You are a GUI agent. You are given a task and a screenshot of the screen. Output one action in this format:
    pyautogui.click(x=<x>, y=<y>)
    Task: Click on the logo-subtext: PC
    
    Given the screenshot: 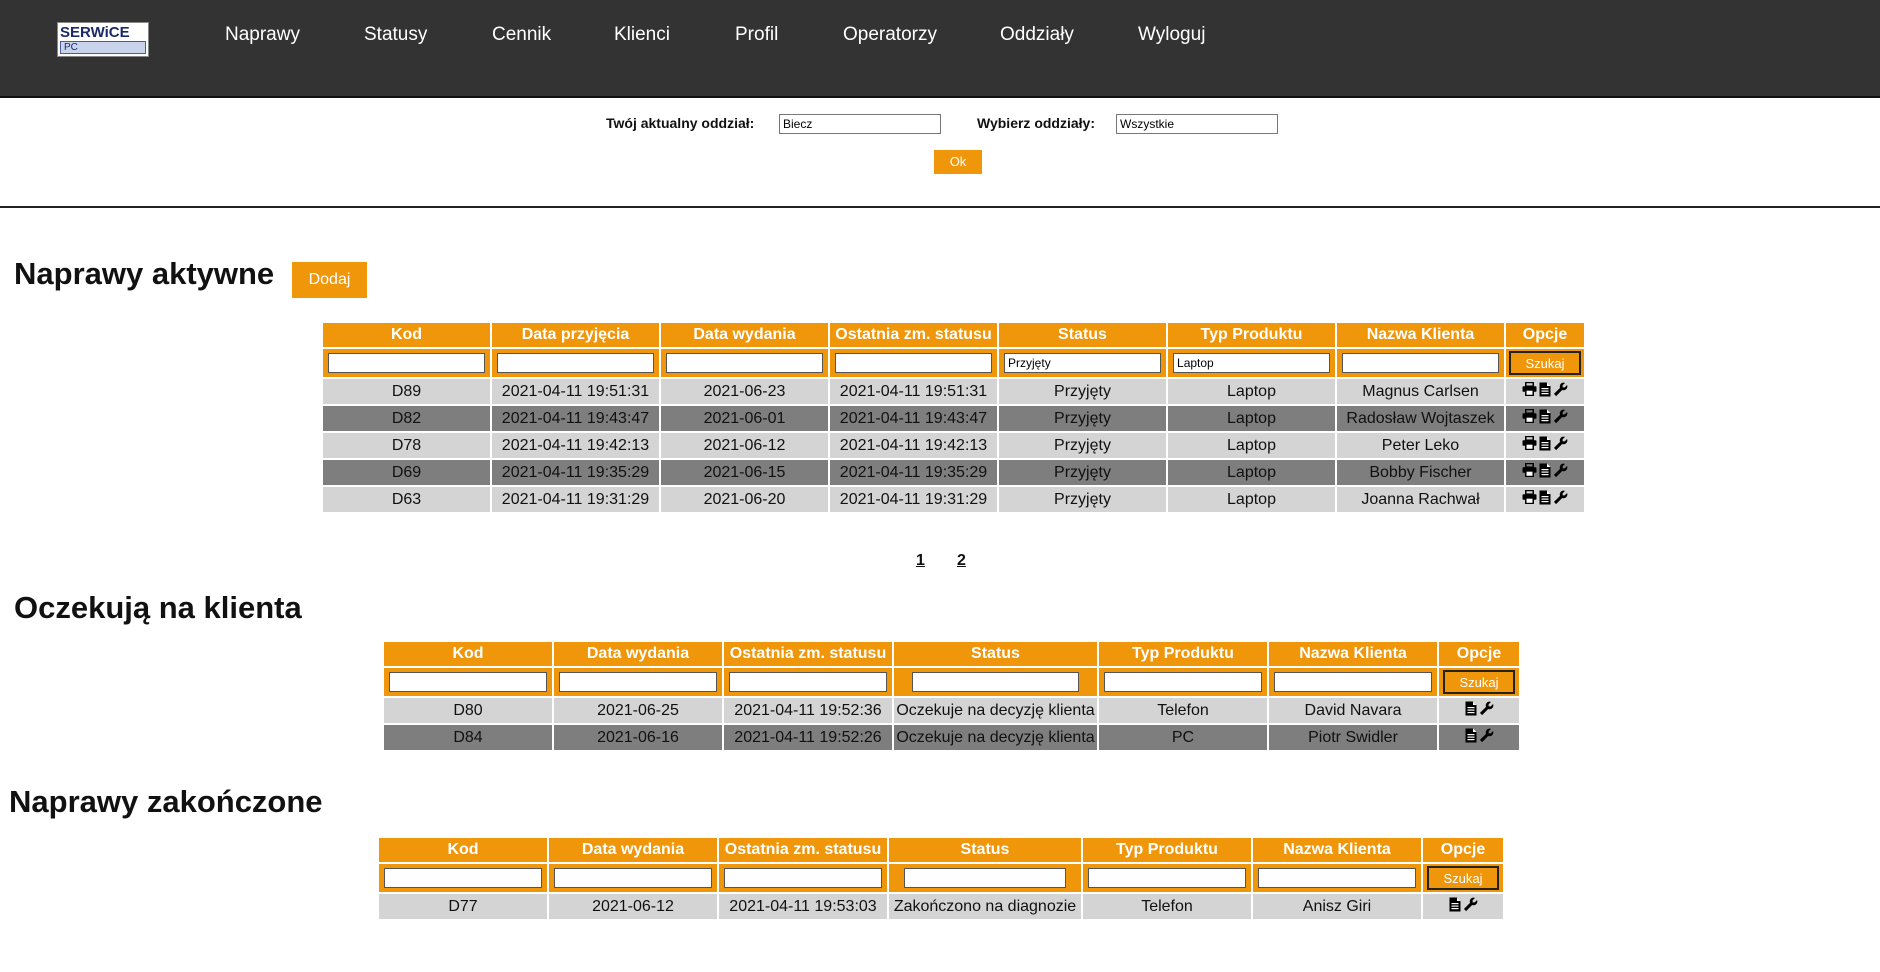 What is the action you would take?
    pyautogui.click(x=103, y=47)
    